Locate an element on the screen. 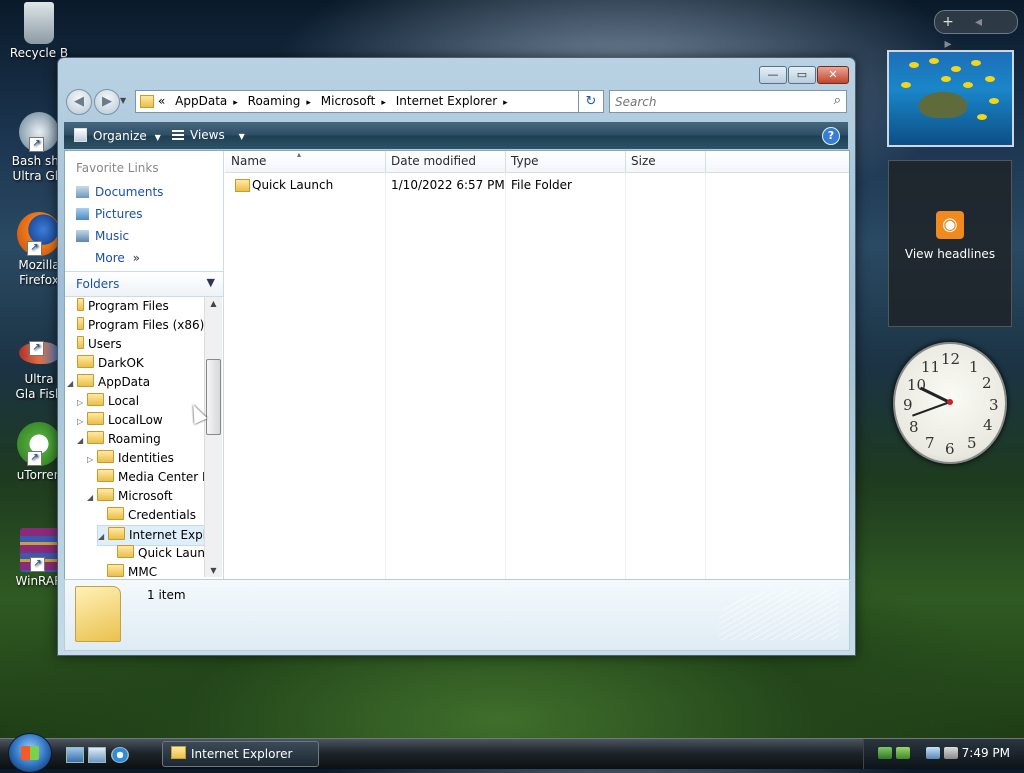 Image resolution: width=1024 pixels, height=773 pixels. tree-node: ◢ AppData is located at coordinates (108, 382).